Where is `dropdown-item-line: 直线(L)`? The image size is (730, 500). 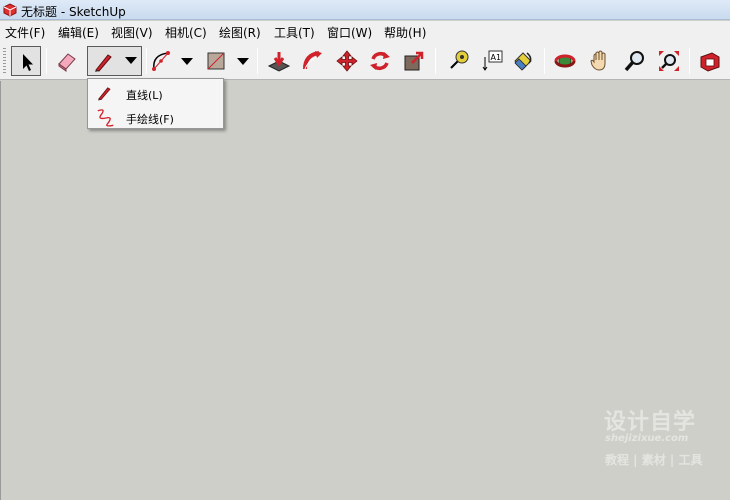 dropdown-item-line: 直线(L) is located at coordinates (155, 93).